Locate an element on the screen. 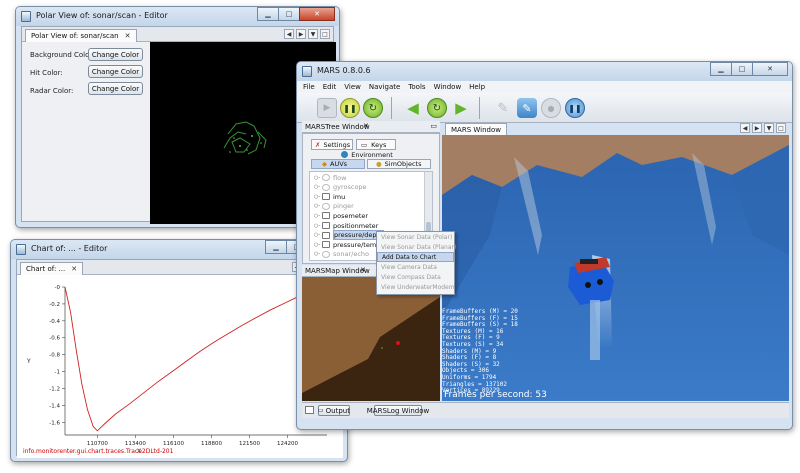  chart-window-title: Chart of: ... - Editor is located at coordinates (69, 248).